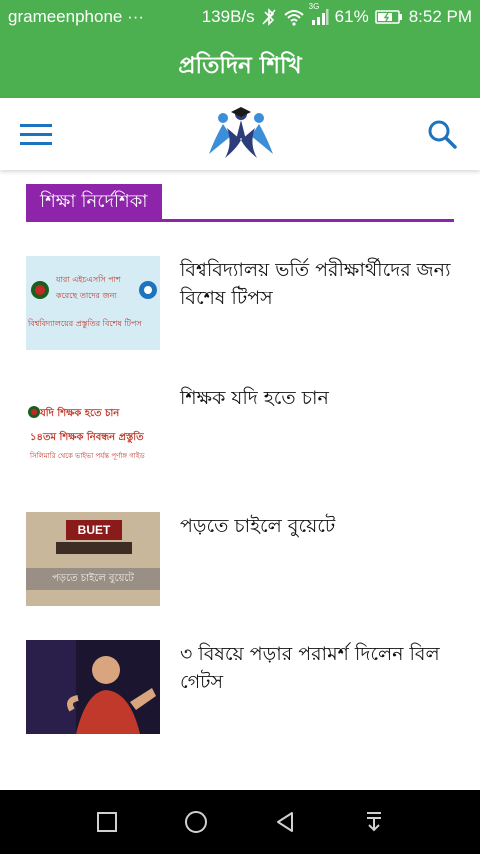 The width and height of the screenshot is (480, 854). What do you see at coordinates (374, 822) in the screenshot?
I see `notification-pull-icon` at bounding box center [374, 822].